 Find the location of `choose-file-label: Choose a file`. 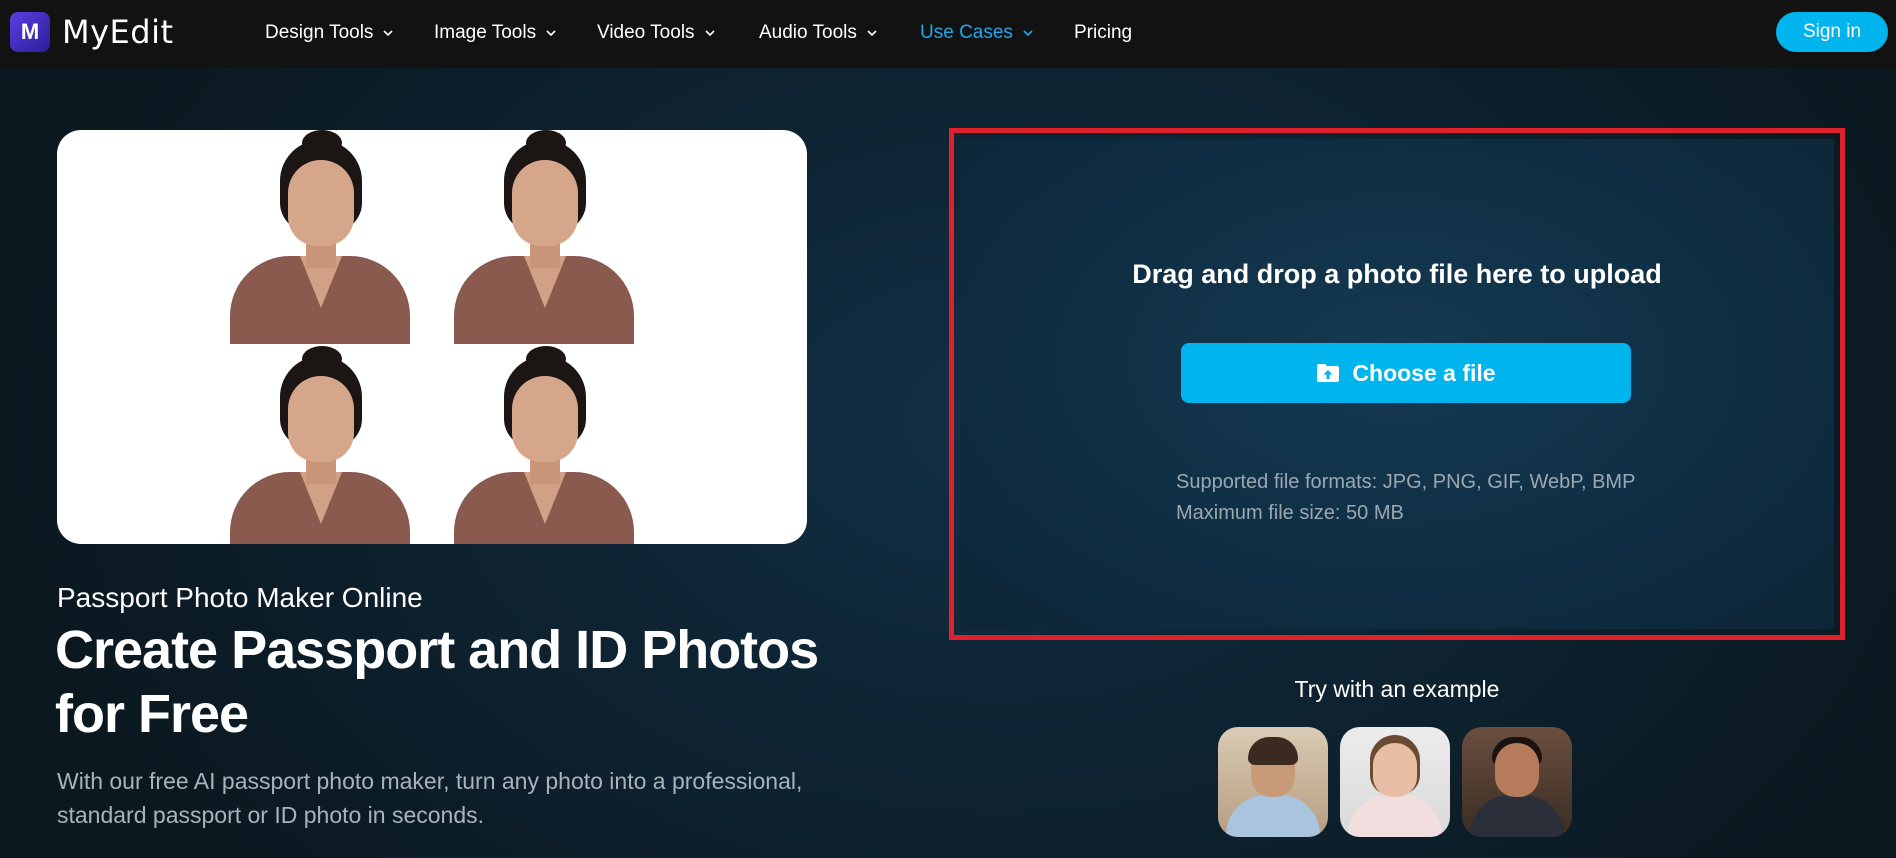

choose-file-label: Choose a file is located at coordinates (1424, 372).